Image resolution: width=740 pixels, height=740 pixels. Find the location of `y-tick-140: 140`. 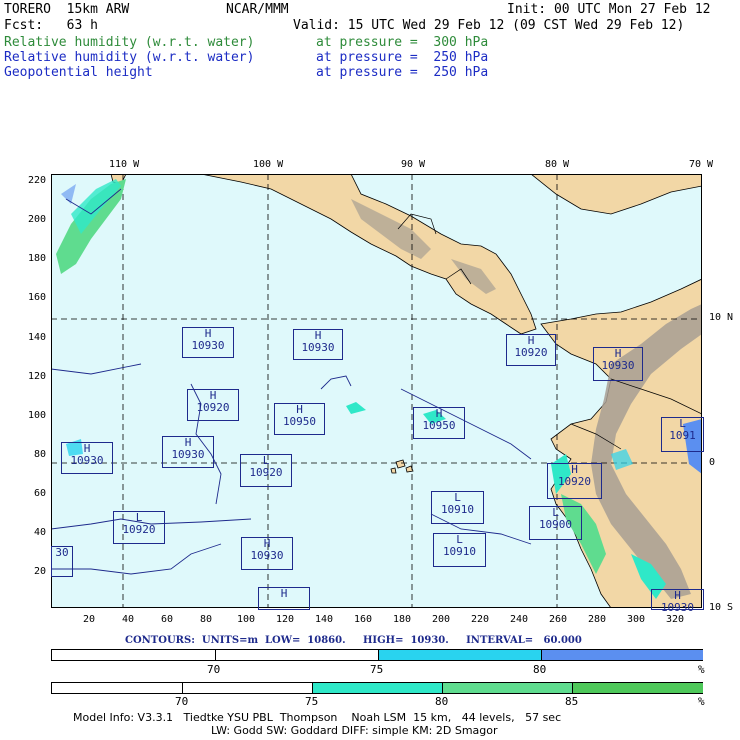

y-tick-140: 140 is located at coordinates (36, 337).